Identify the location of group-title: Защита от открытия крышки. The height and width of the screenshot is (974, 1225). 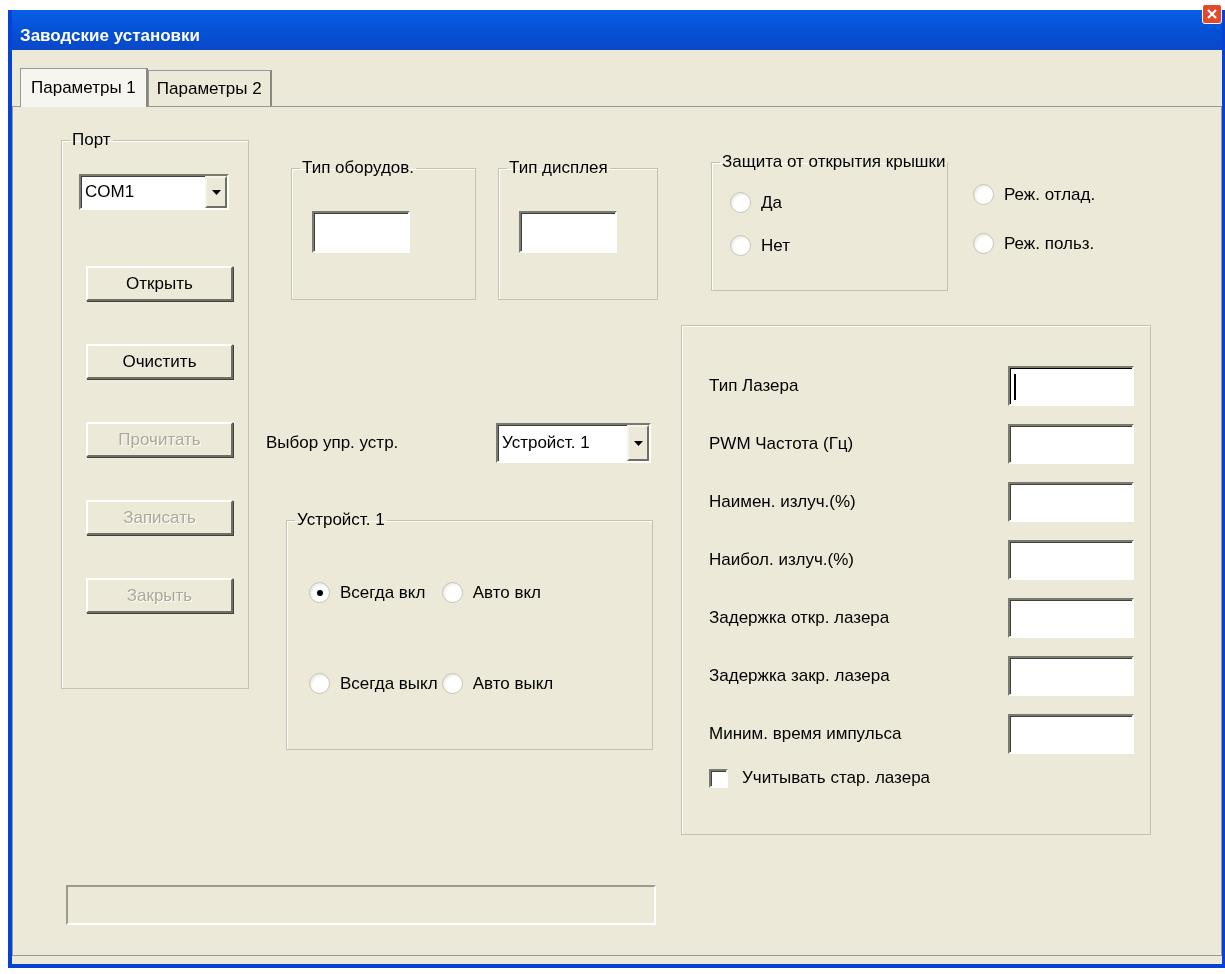
(834, 162).